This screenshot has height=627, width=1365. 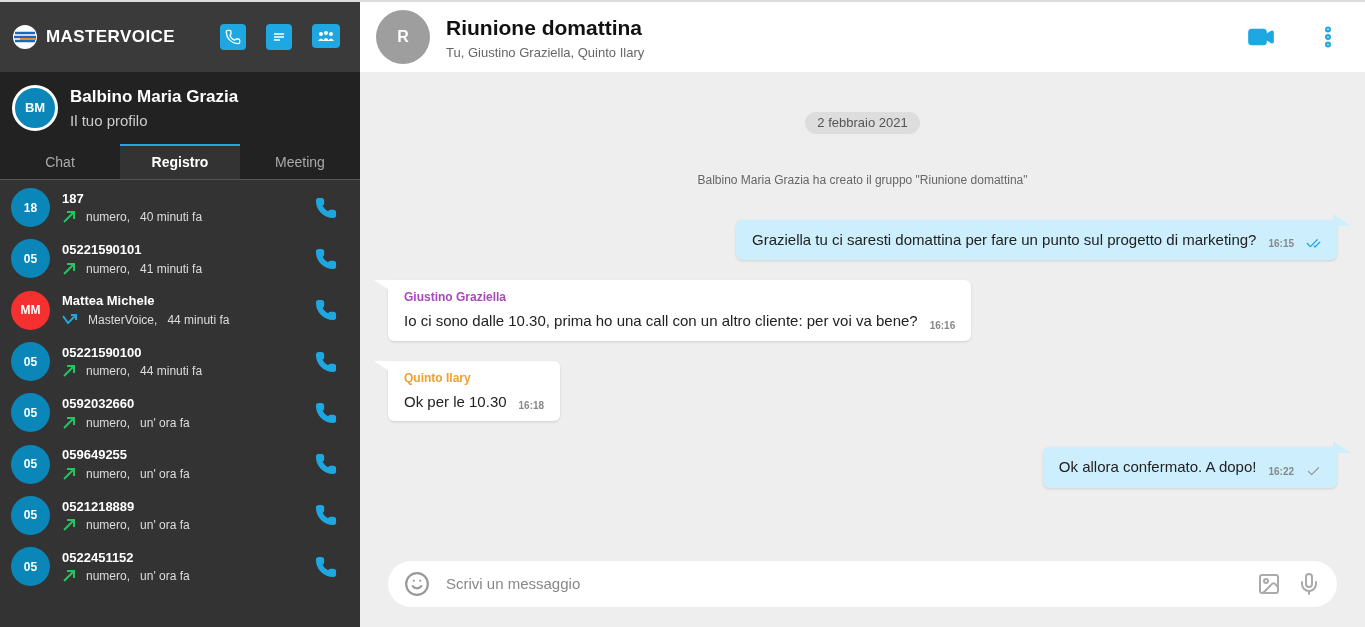 What do you see at coordinates (1004, 239) in the screenshot?
I see `message-text: Graziella tu ci saresti domattina per fare un punto sul progetto di marketing?` at bounding box center [1004, 239].